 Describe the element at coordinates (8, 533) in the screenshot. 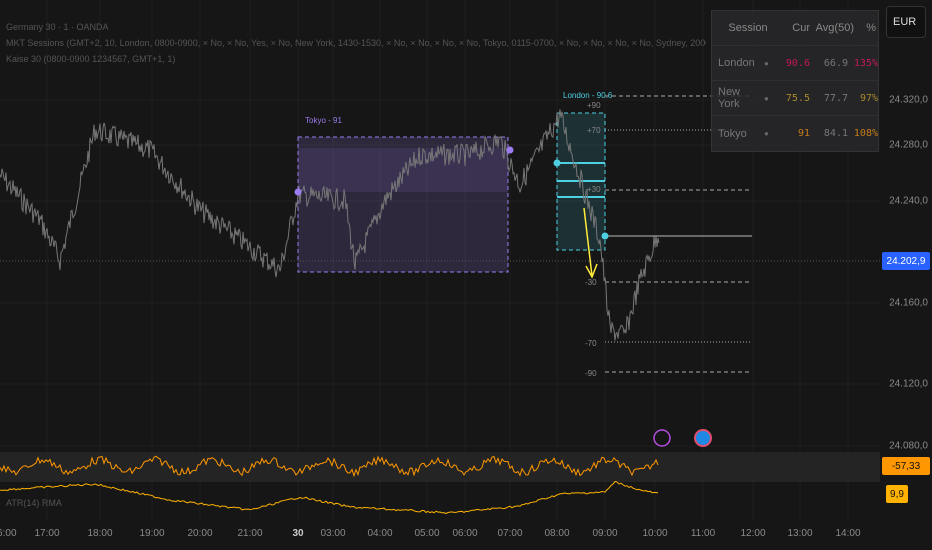

I see `time-label: 16:00` at that location.